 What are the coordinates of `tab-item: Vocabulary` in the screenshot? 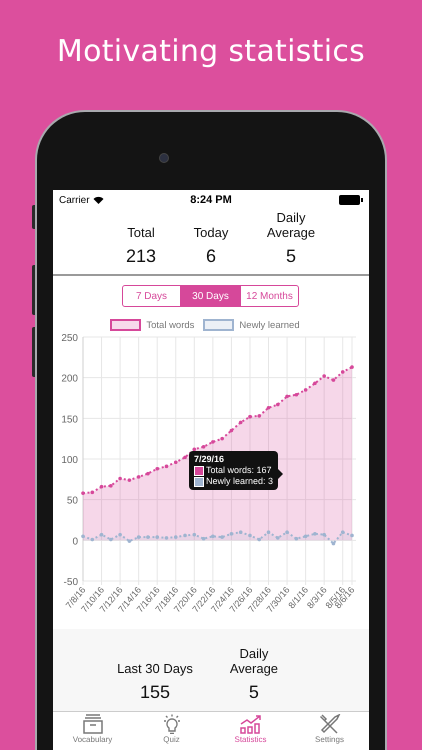 It's located at (92, 731).